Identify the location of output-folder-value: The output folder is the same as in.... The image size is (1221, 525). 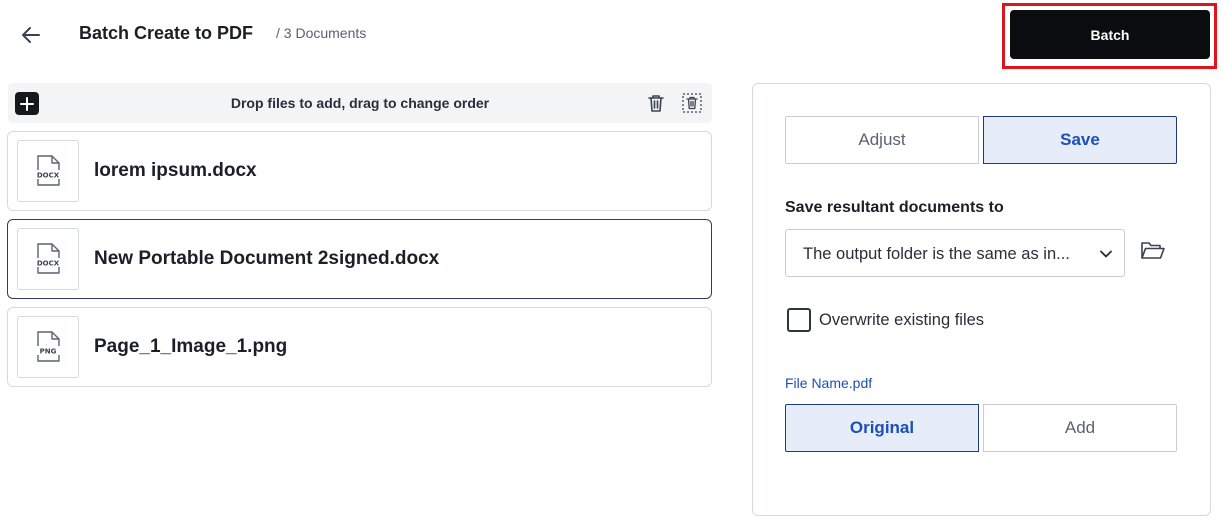
(936, 254).